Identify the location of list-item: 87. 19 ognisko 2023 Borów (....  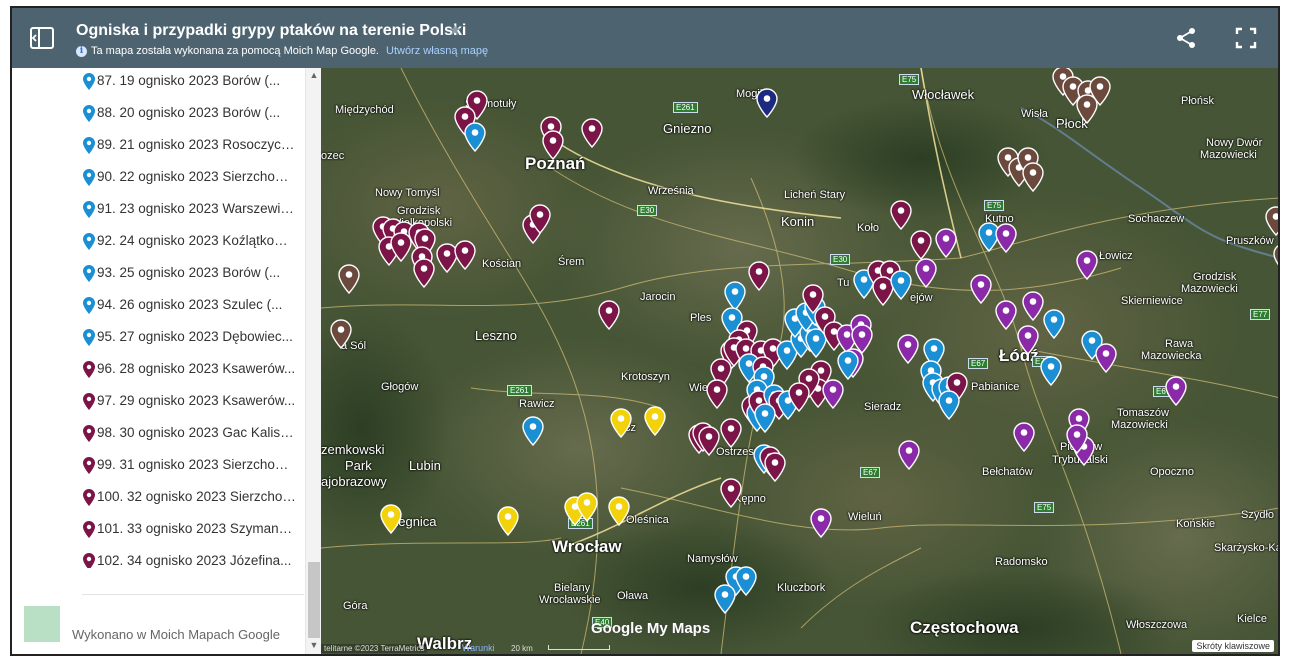
(158, 81).